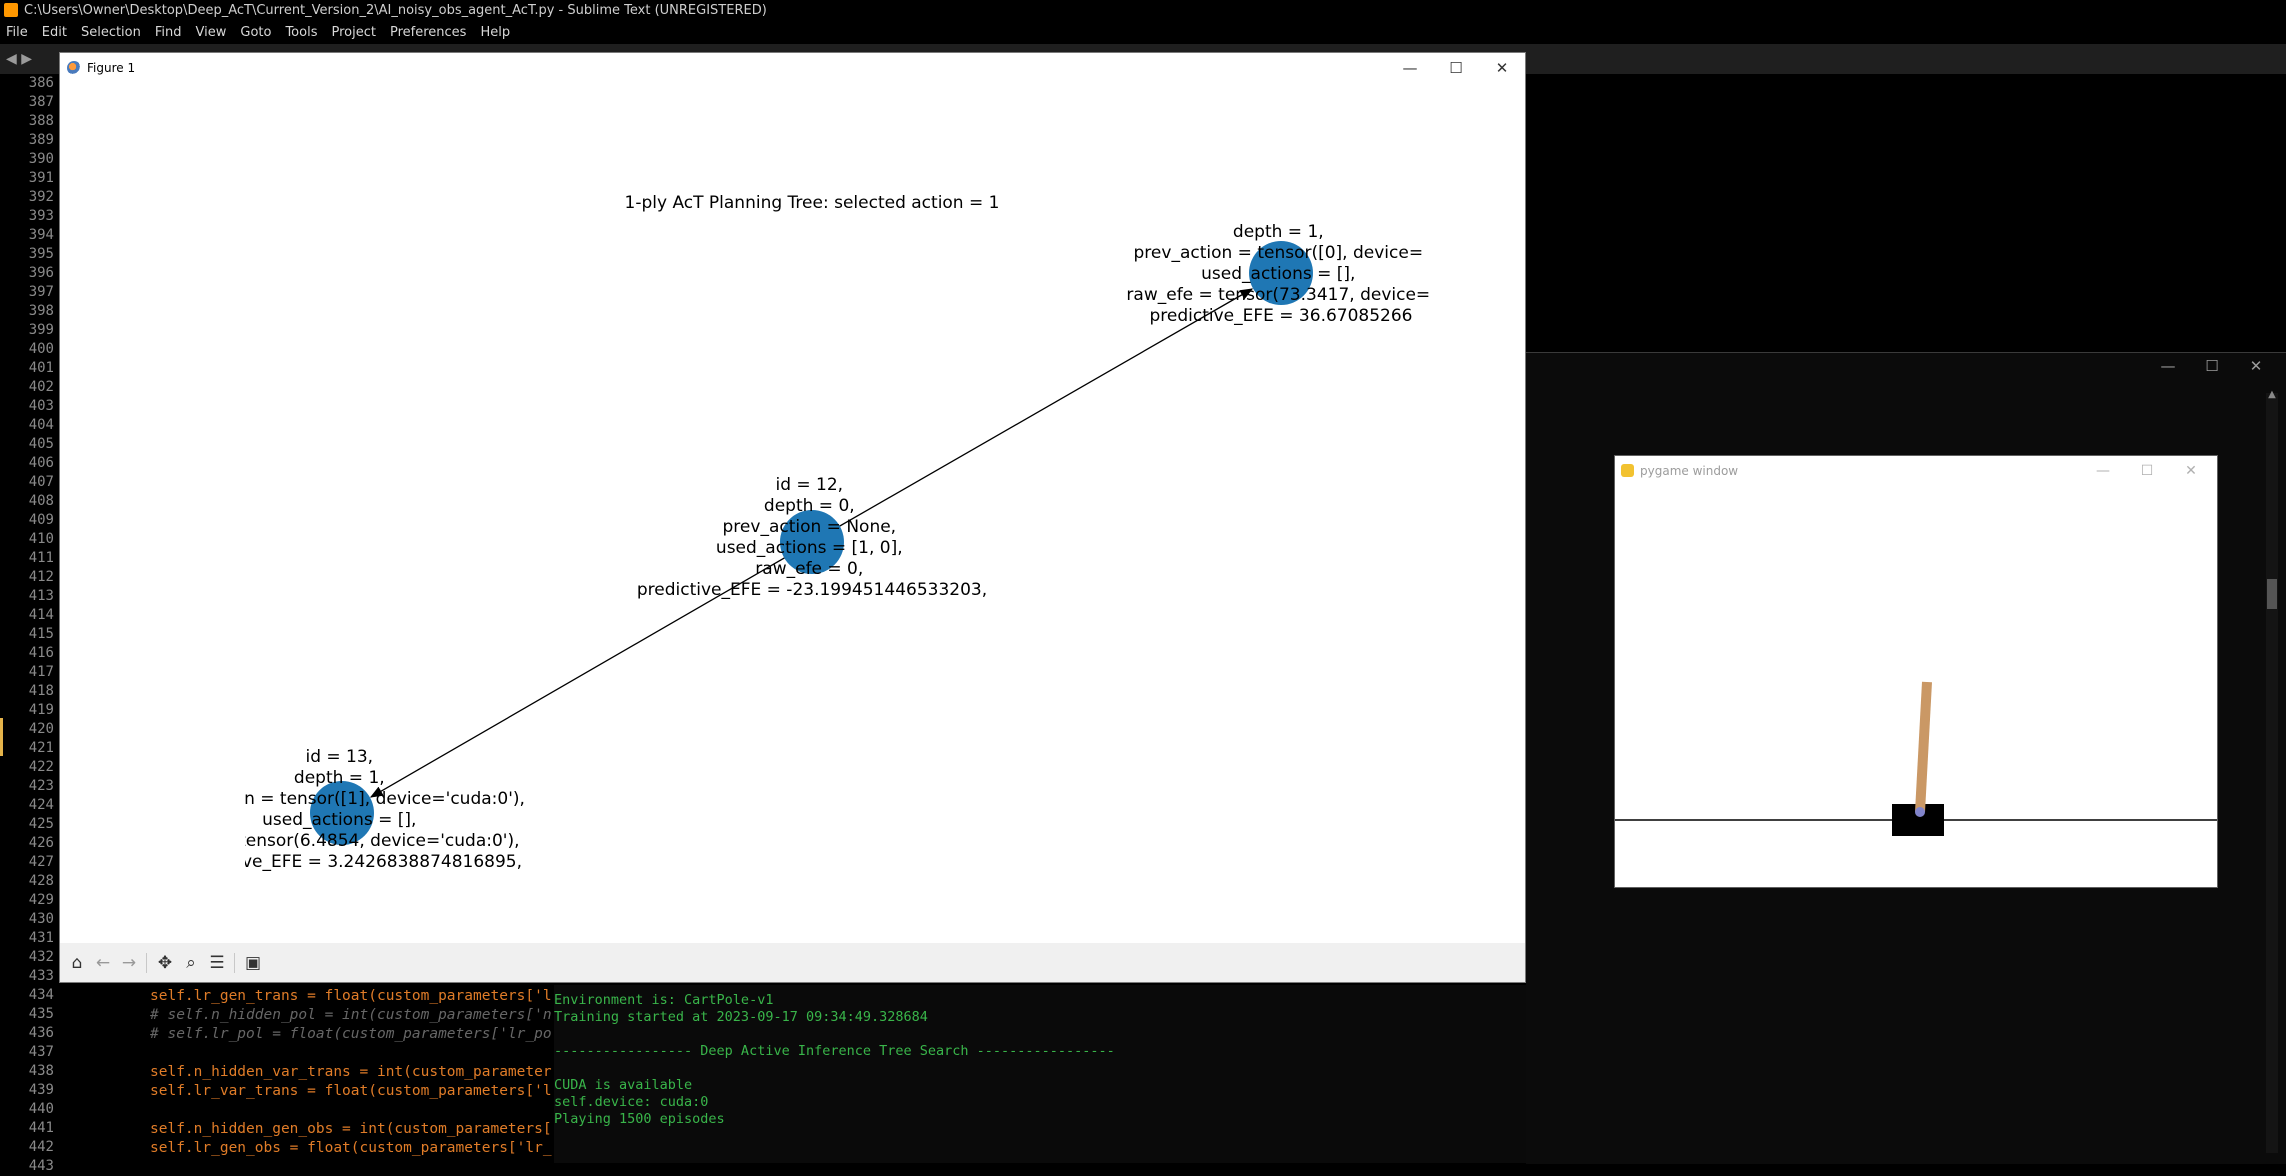 This screenshot has height=1176, width=2286. I want to click on menu-project: Project, so click(353, 33).